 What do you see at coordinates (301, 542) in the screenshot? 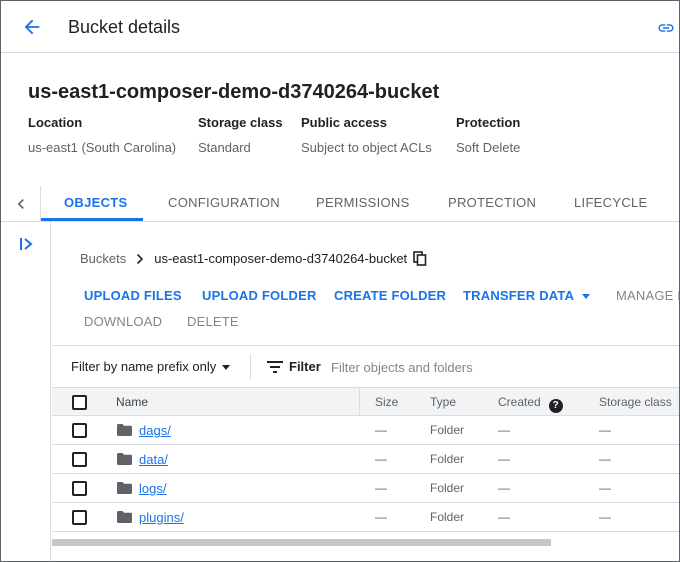
I see `horizontal-scrollbar-thumb` at bounding box center [301, 542].